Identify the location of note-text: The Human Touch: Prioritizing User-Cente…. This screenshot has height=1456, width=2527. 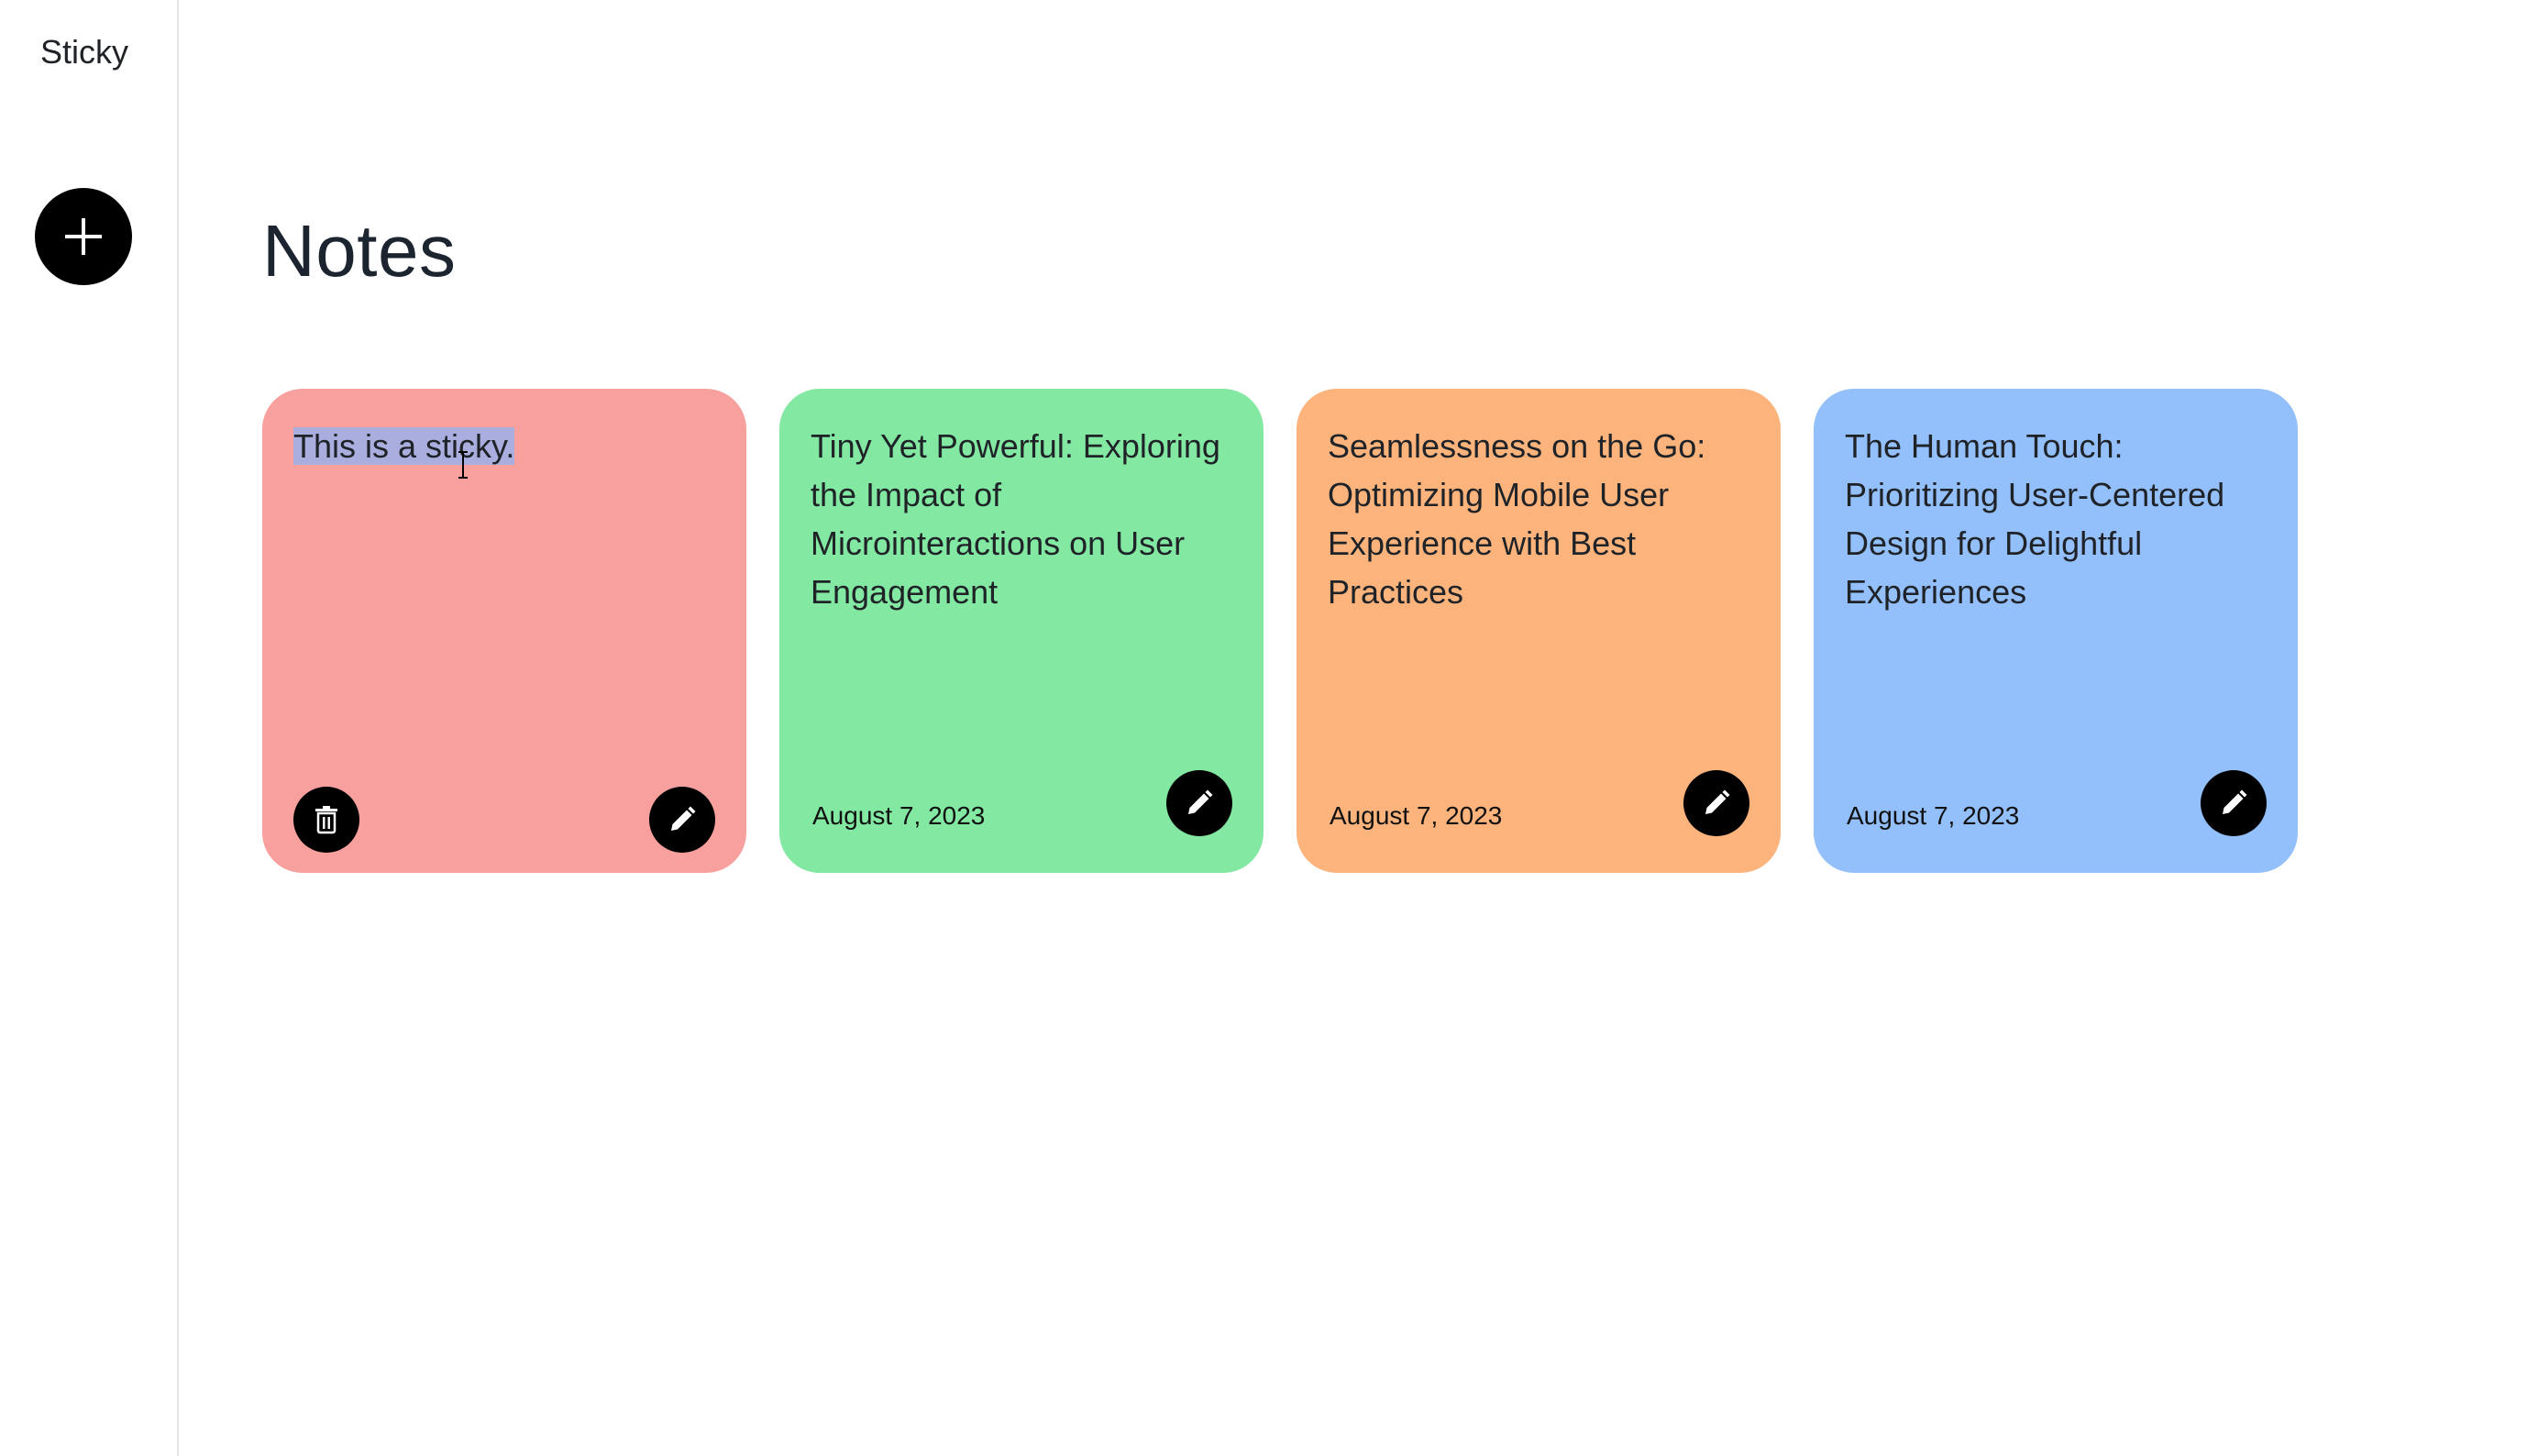
(2056, 519).